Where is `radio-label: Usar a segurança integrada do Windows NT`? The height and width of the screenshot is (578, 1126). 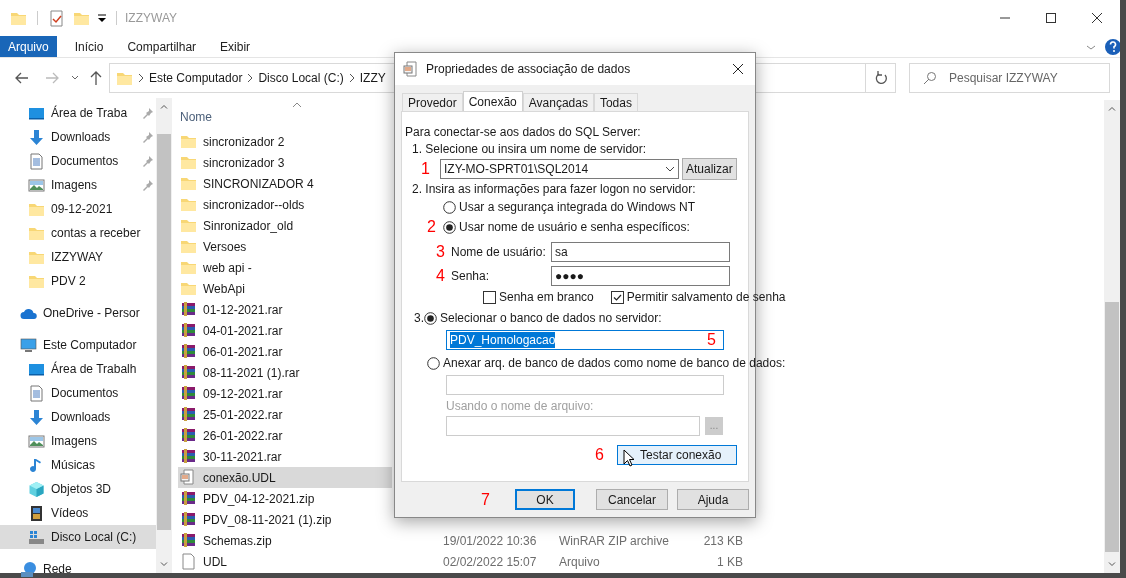 radio-label: Usar a segurança integrada do Windows NT is located at coordinates (577, 207).